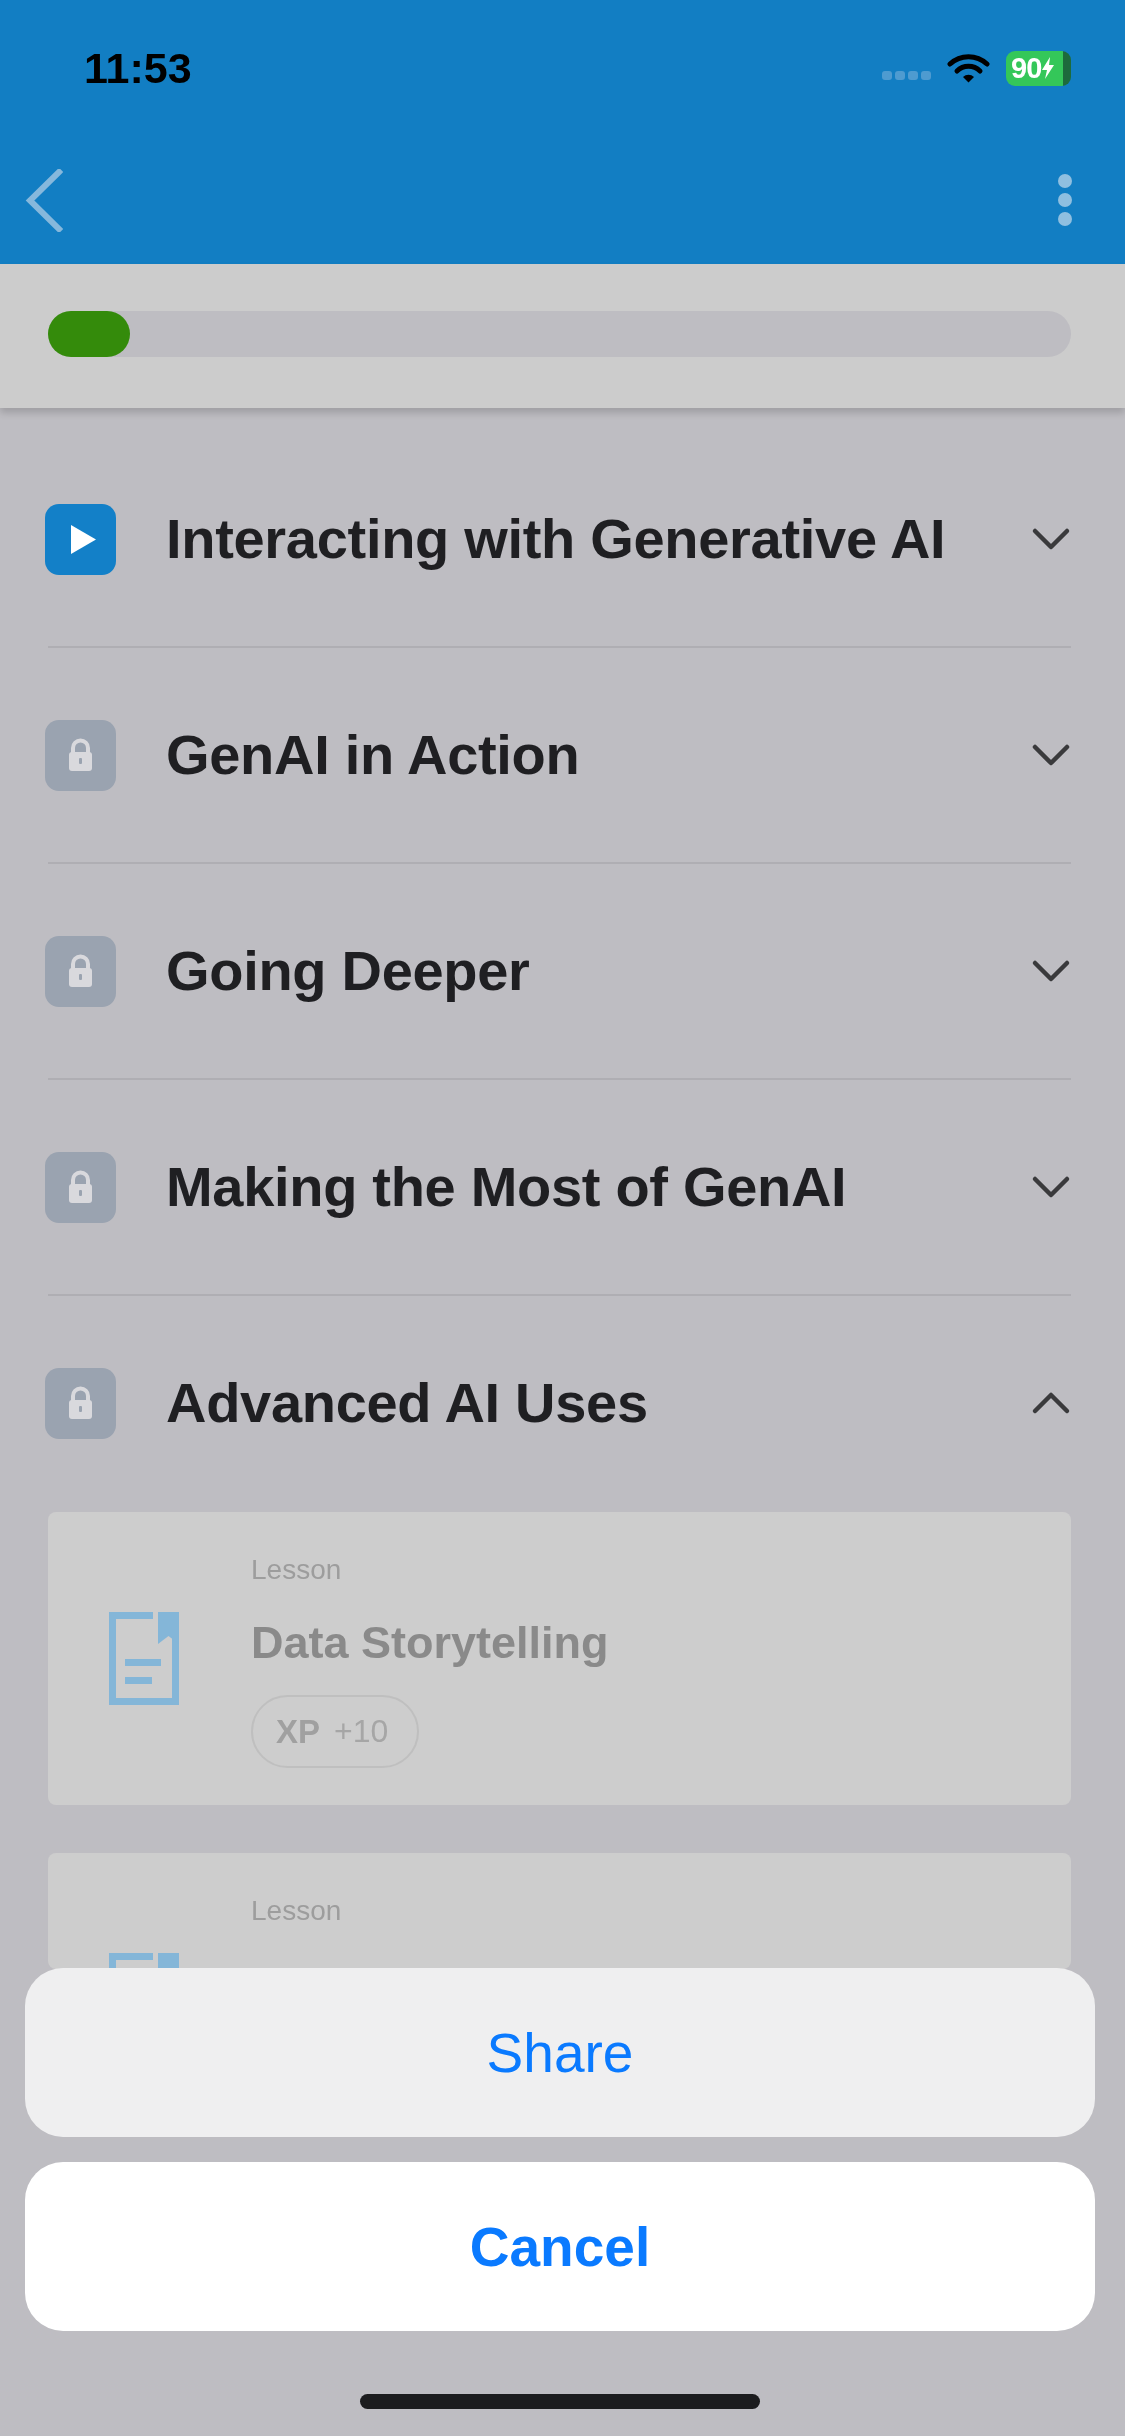 This screenshot has height=2436, width=1125. I want to click on cancel-button: Cancel, so click(560, 2246).